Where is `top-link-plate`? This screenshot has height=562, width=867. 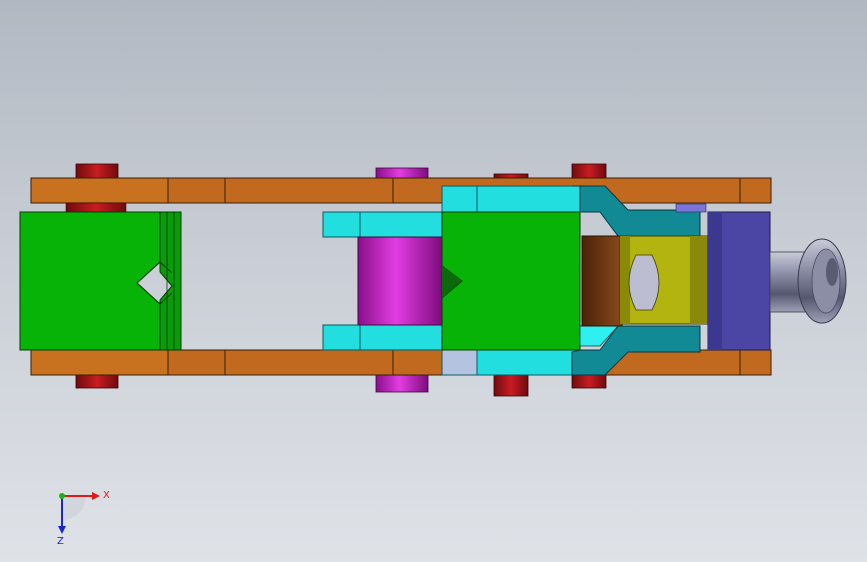 top-link-plate is located at coordinates (401, 190).